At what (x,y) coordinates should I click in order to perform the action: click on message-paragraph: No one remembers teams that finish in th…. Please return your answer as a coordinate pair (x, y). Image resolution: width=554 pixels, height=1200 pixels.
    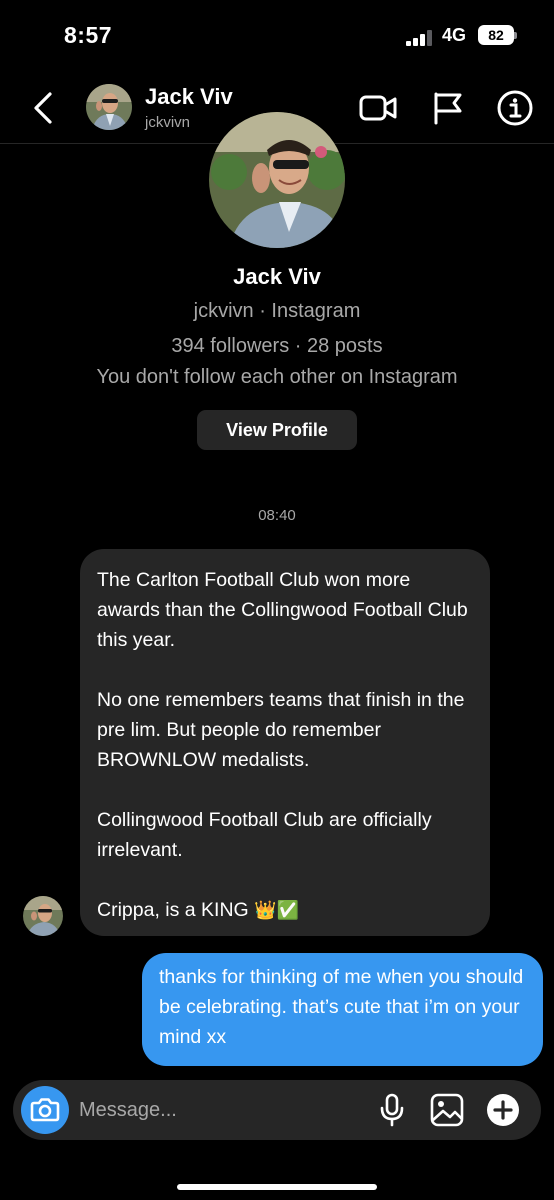
    Looking at the image, I should click on (281, 730).